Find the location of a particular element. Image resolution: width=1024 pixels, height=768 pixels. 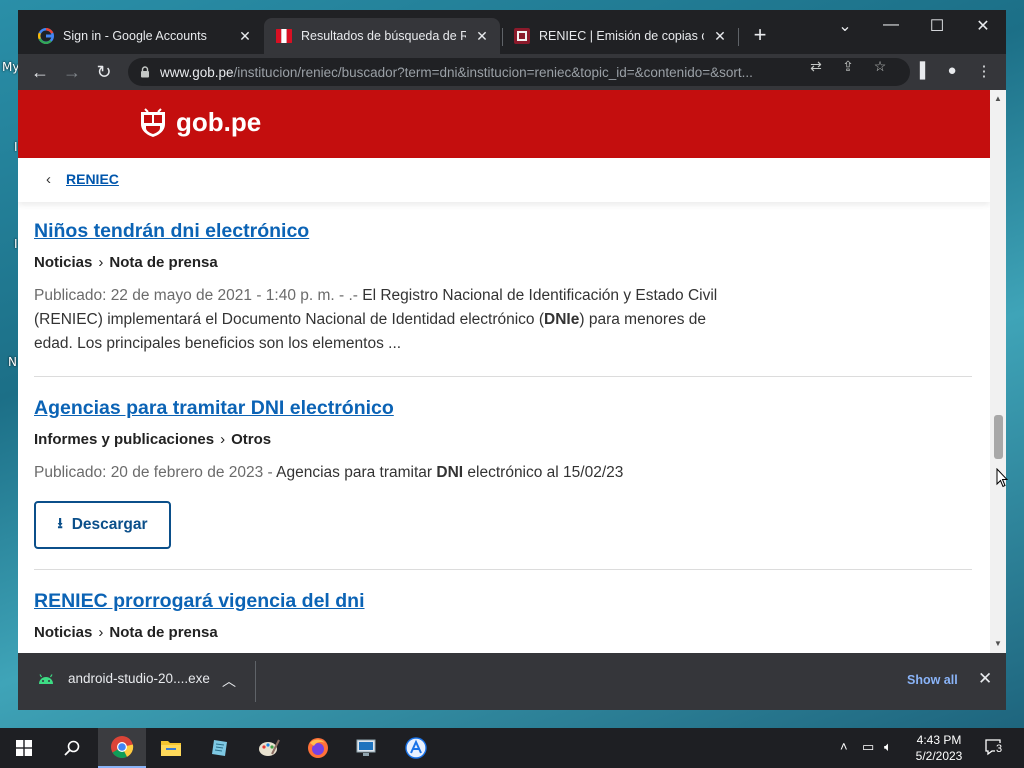

tab-search-icon: ⌄ is located at coordinates (845, 26).